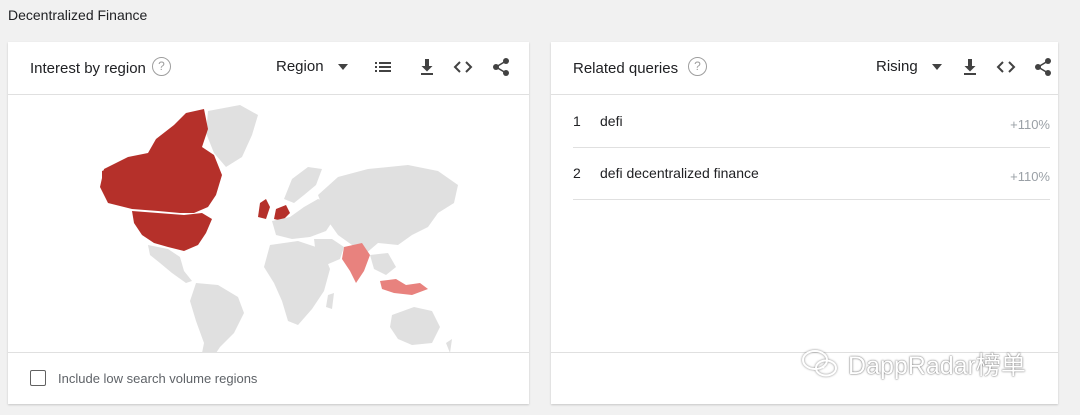 The width and height of the screenshot is (1080, 415). Describe the element at coordinates (268, 378) in the screenshot. I see `card-footer: Include low search volume regions` at that location.